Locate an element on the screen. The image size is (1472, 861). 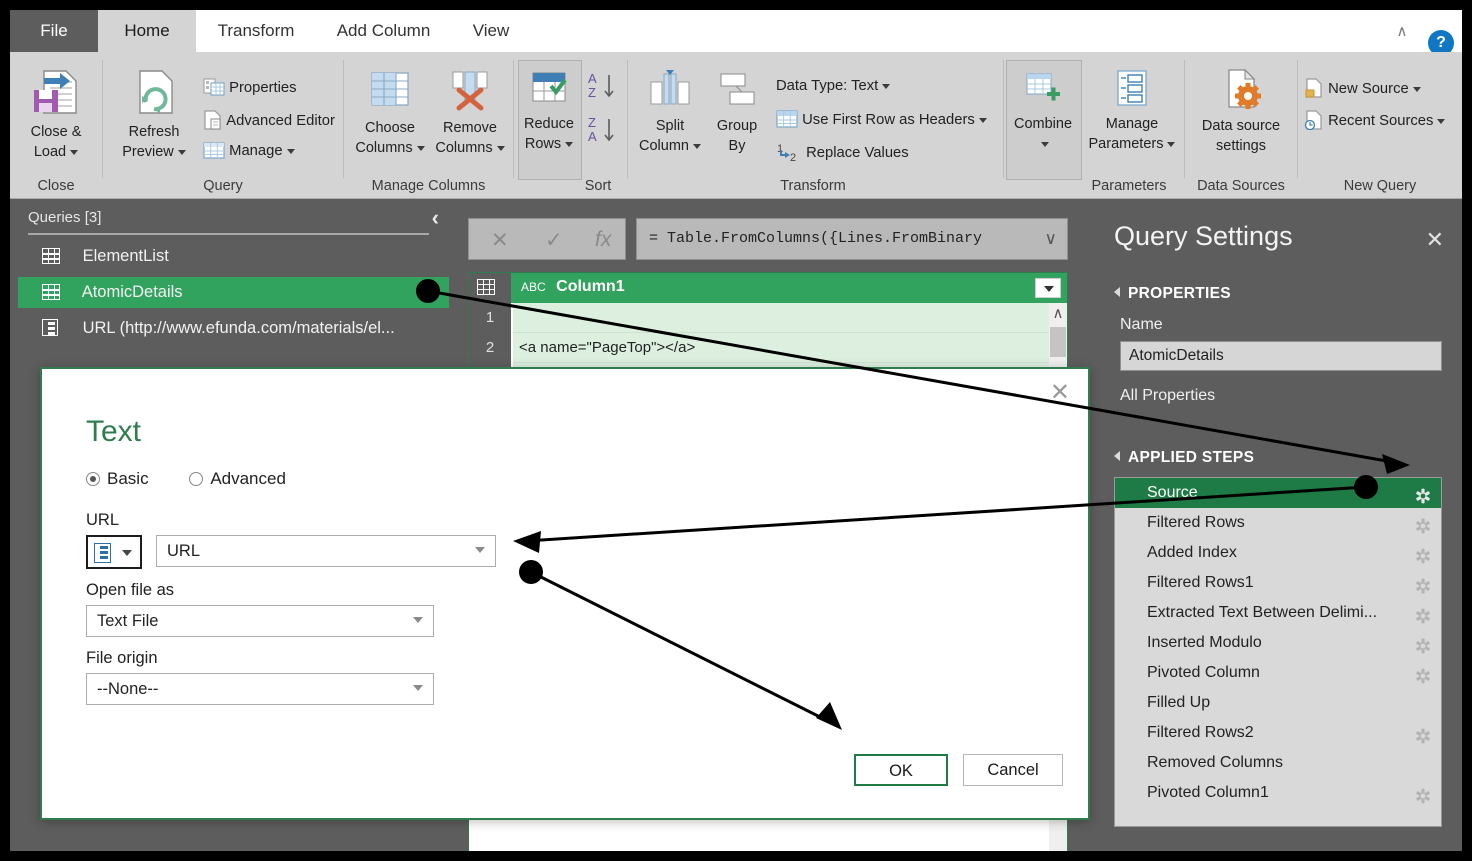
applied-step-filtered-rows1: Filtered Rows1 is located at coordinates (1278, 583).